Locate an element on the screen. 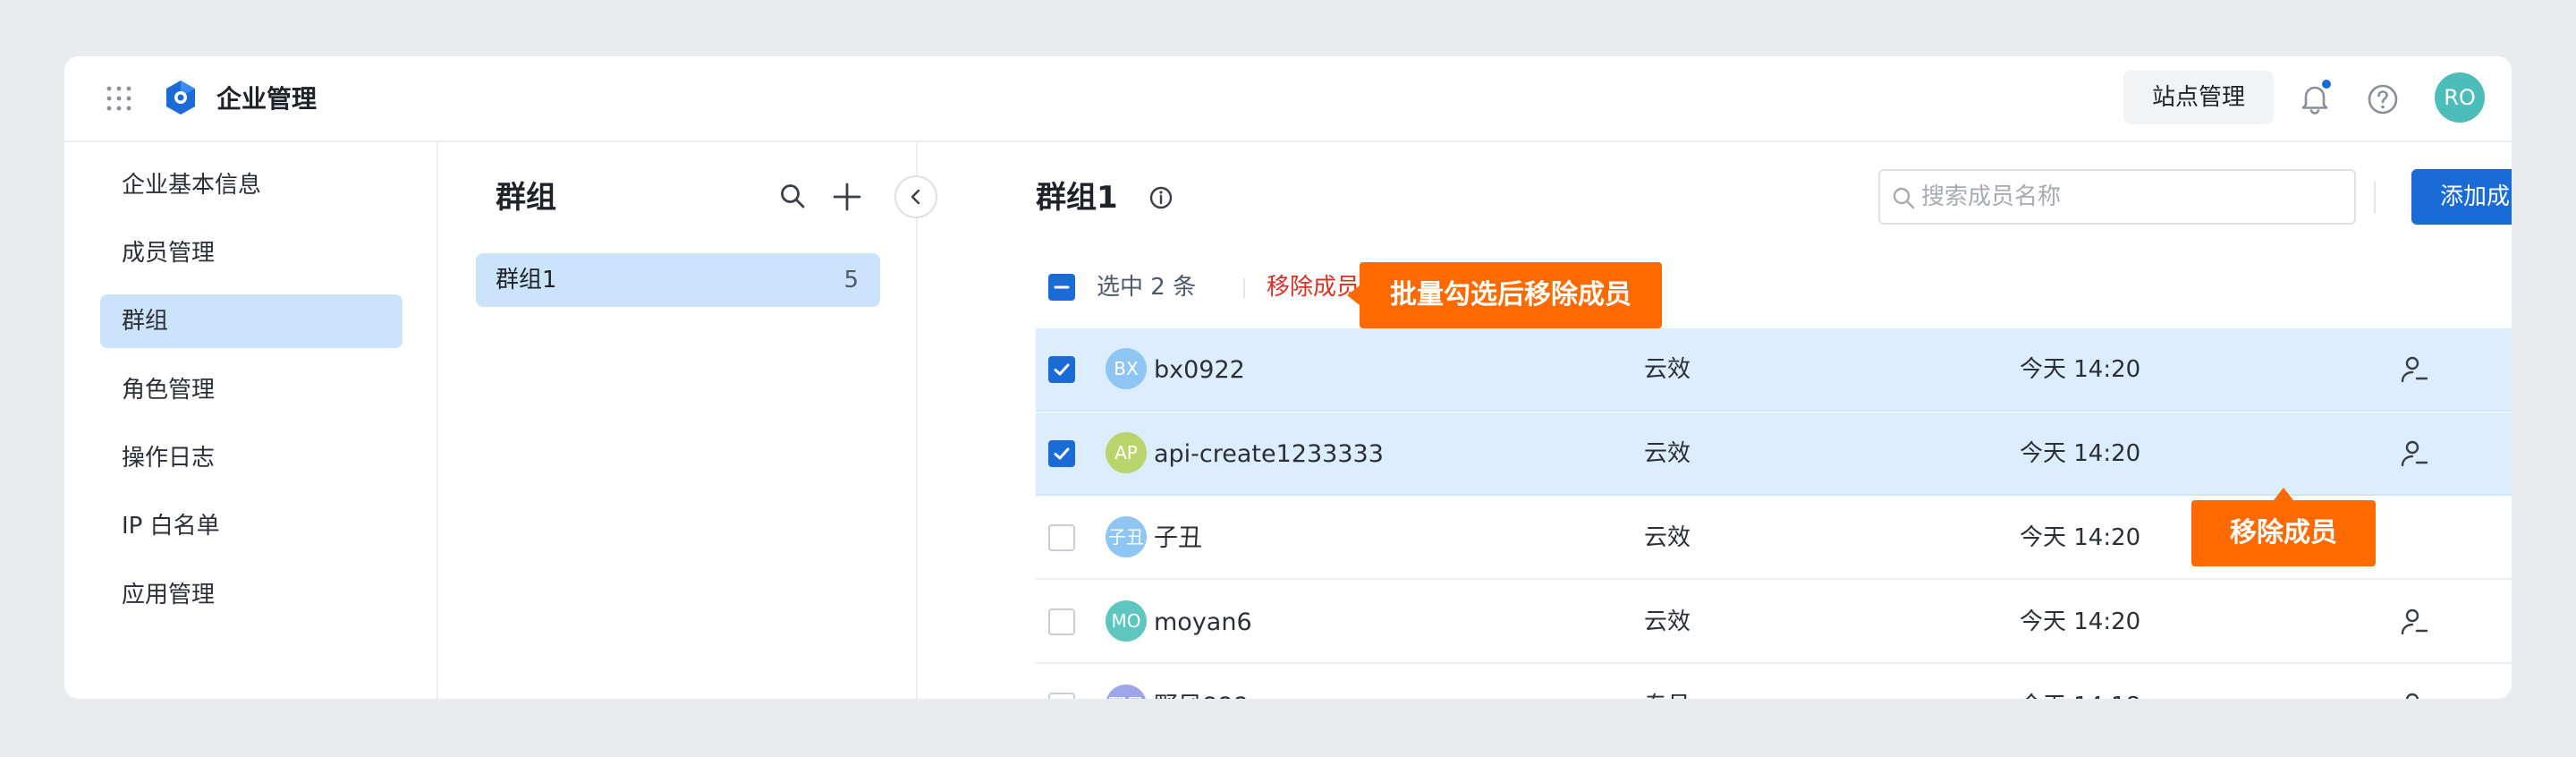 This screenshot has width=2576, height=757. sidebar-item-groups: 群组 is located at coordinates (251, 321).